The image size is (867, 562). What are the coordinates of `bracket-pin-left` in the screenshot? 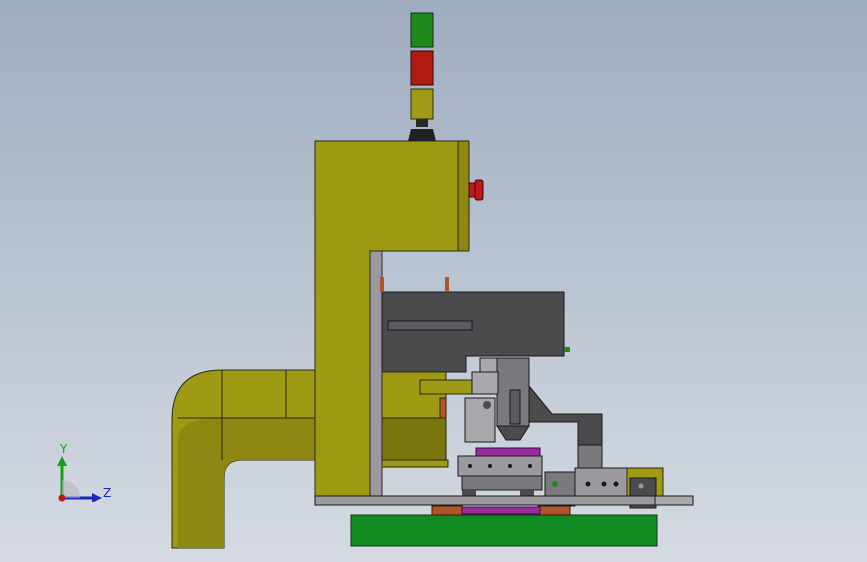 It's located at (382, 284).